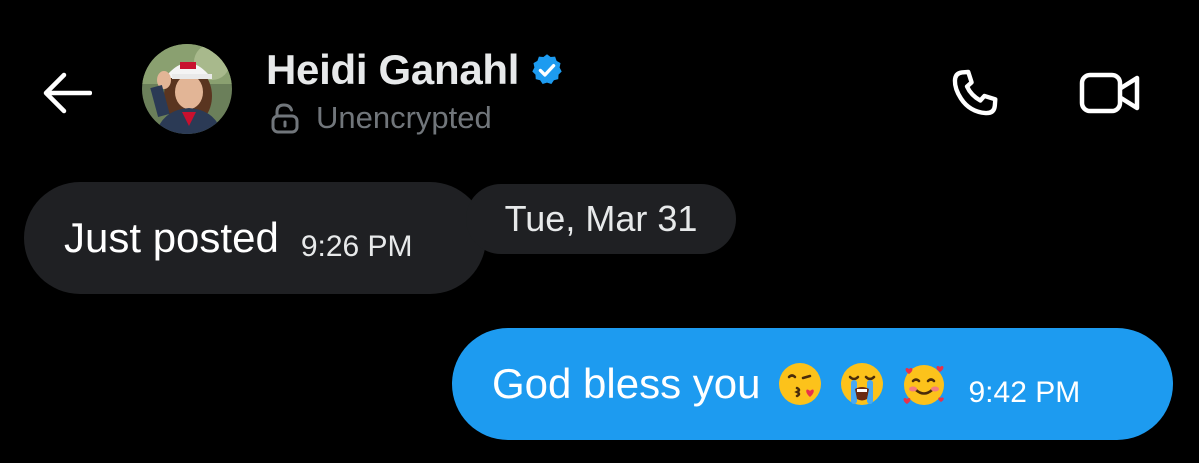  I want to click on phone-icon, so click(975, 92).